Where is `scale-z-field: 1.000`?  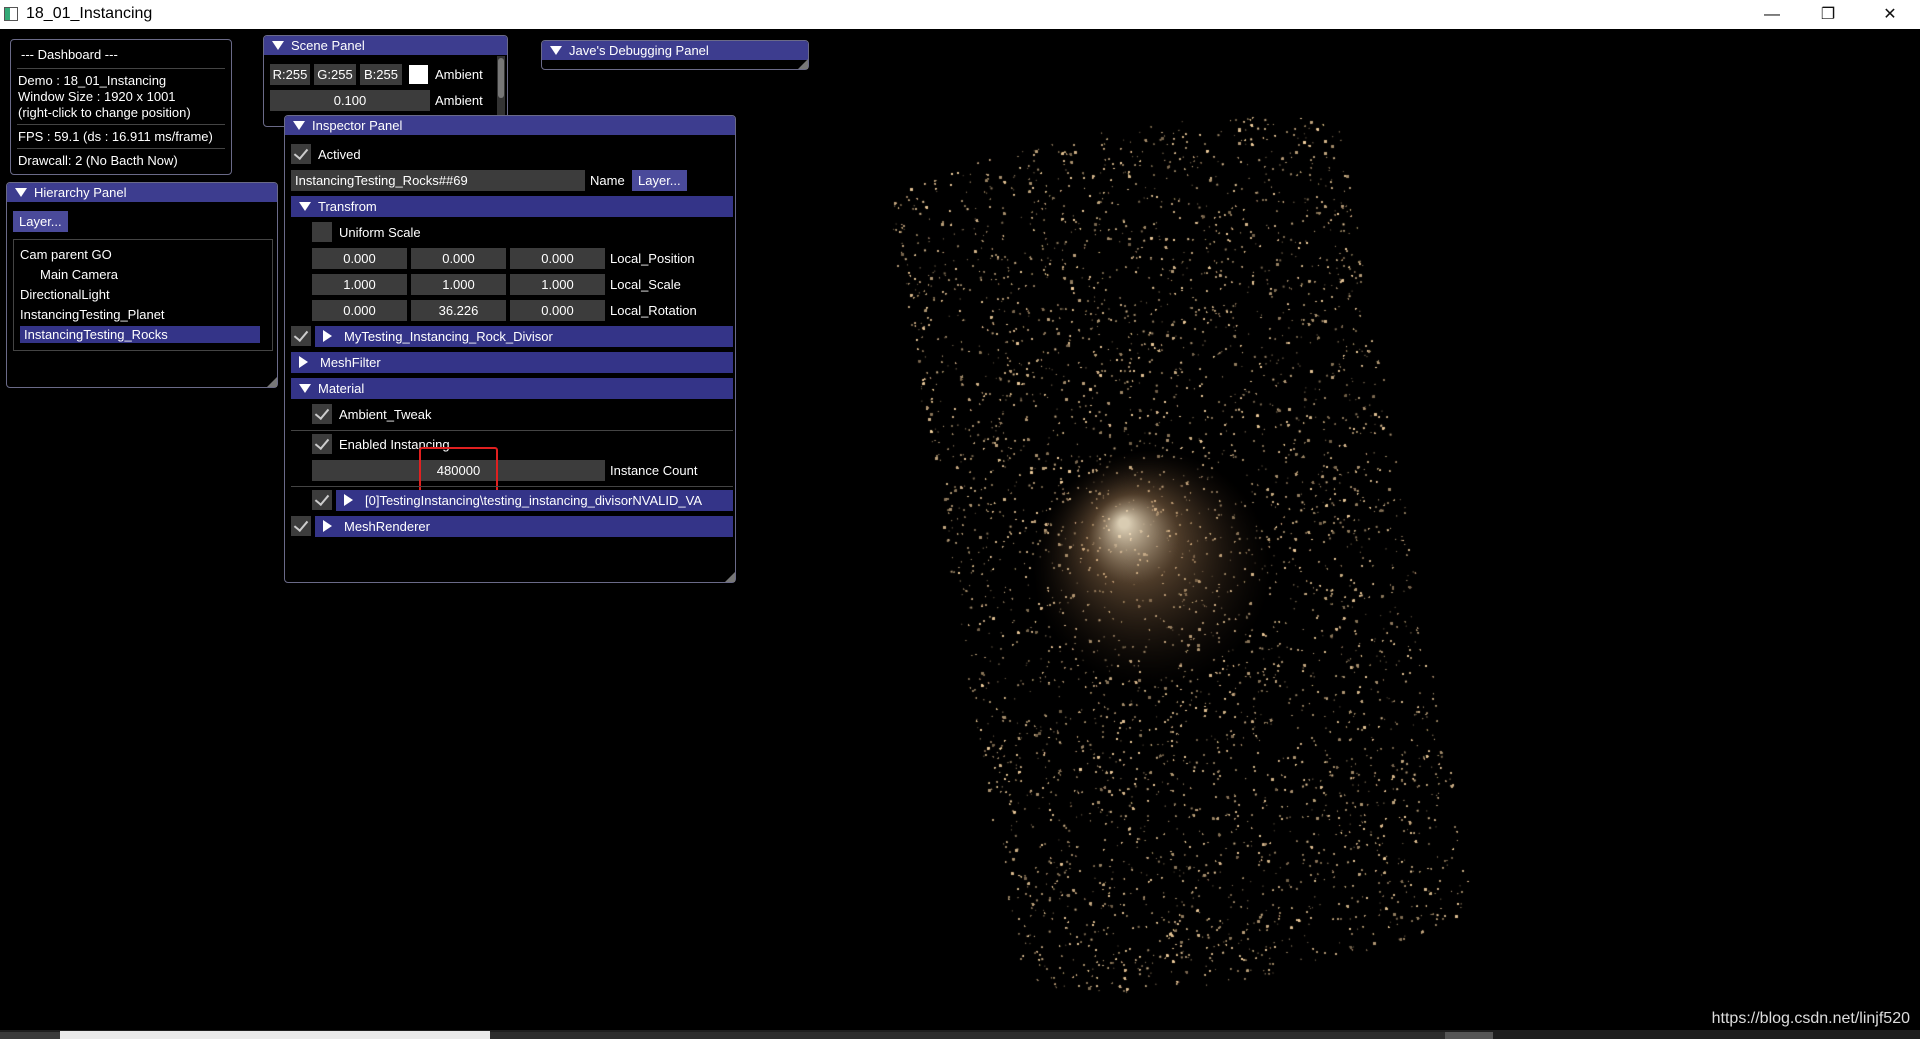
scale-z-field: 1.000 is located at coordinates (557, 284).